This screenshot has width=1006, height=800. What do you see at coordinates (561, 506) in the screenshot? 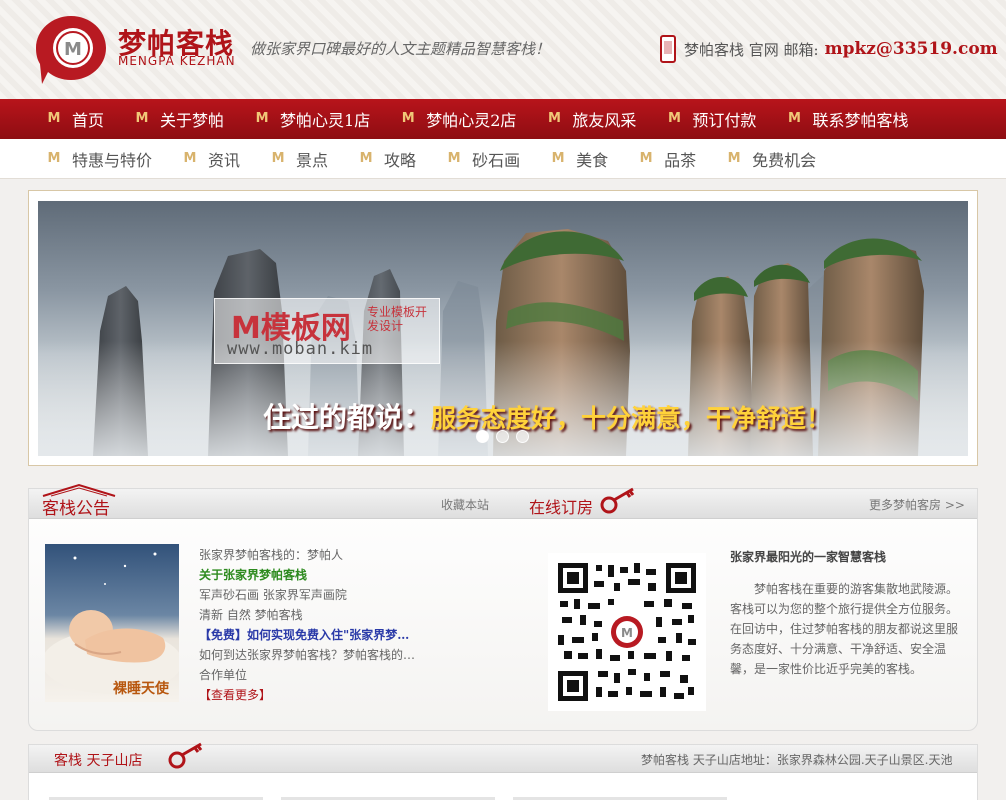
I see `online-booking-title: 在线订房` at bounding box center [561, 506].